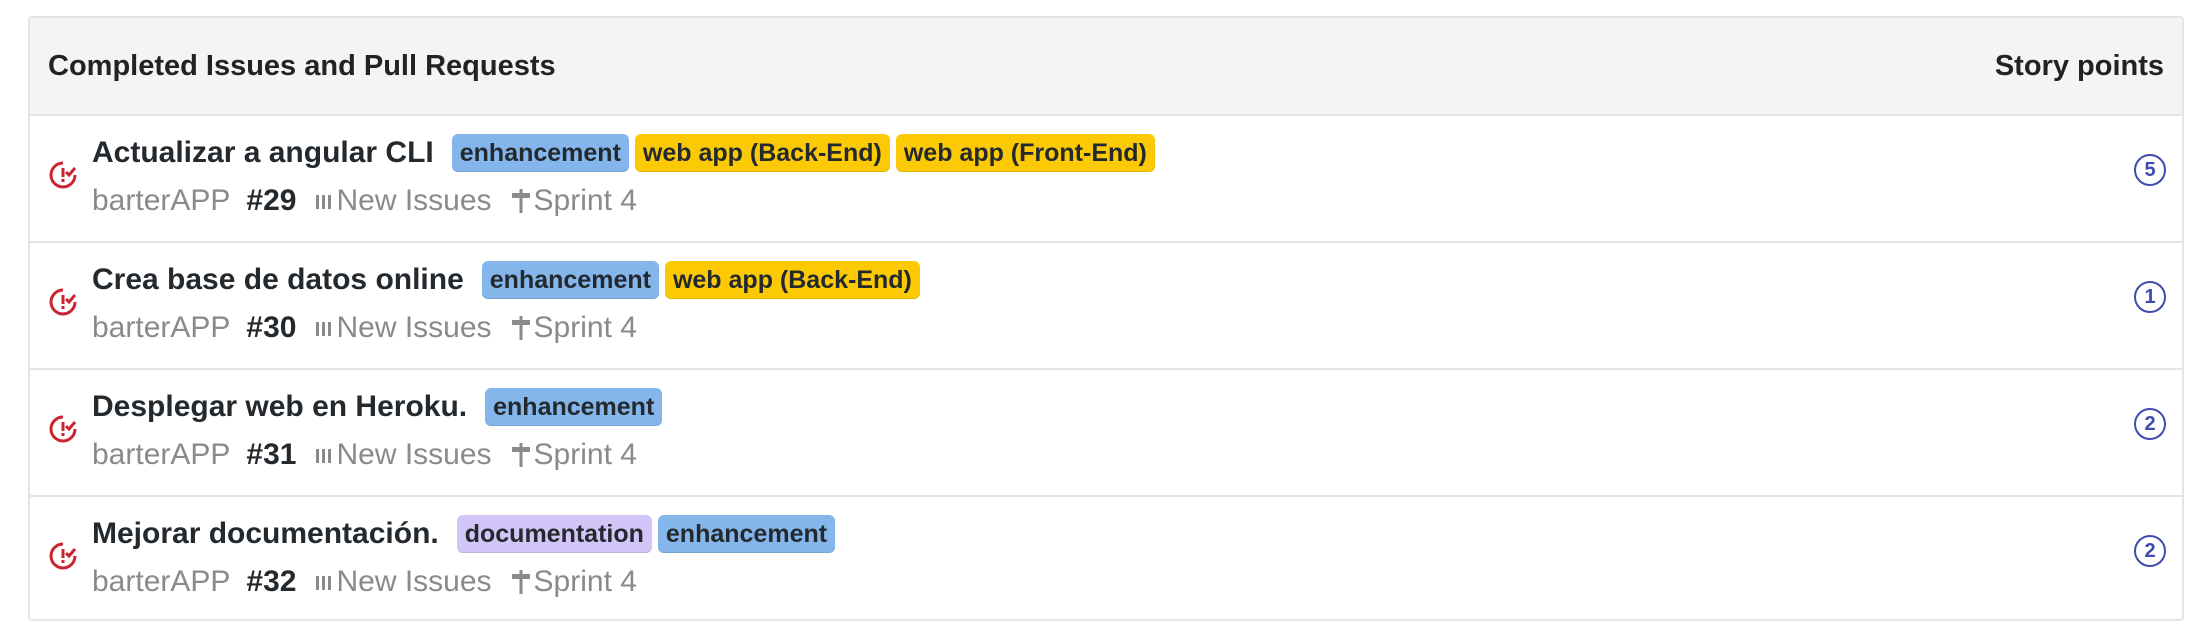 Image resolution: width=2204 pixels, height=636 pixels. Describe the element at coordinates (278, 280) in the screenshot. I see `issue-title: Crea base de datos online` at that location.